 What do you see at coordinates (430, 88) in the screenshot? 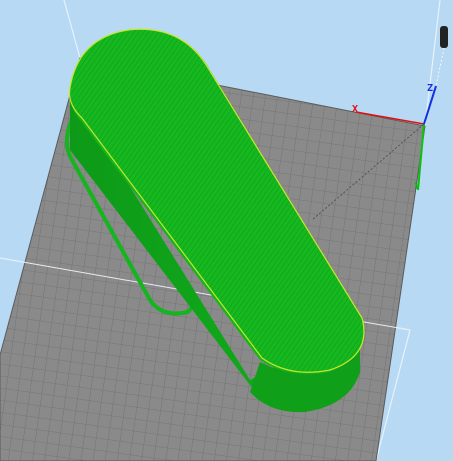
I see `z-axis-label: Z` at bounding box center [430, 88].